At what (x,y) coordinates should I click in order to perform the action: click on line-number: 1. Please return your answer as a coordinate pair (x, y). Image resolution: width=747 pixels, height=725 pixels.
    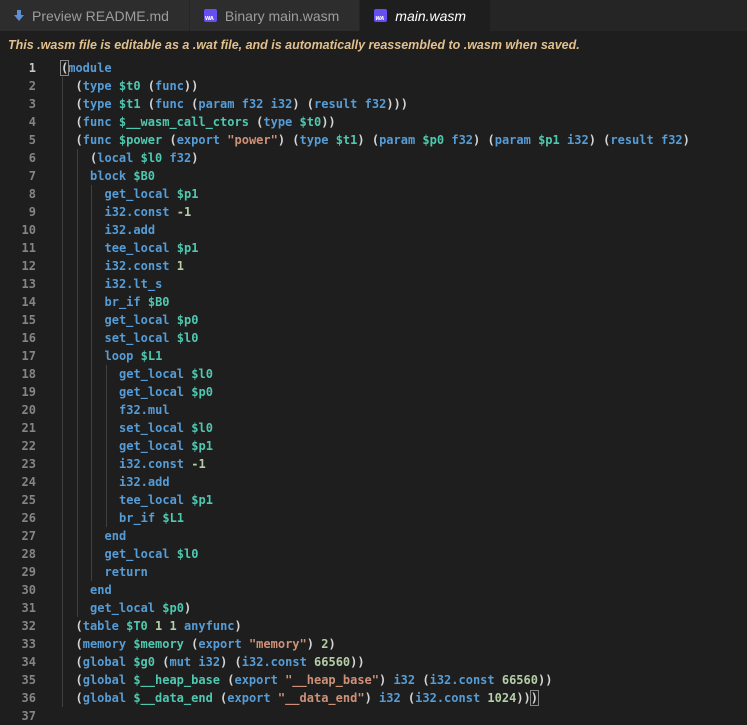
    Looking at the image, I should click on (32, 68).